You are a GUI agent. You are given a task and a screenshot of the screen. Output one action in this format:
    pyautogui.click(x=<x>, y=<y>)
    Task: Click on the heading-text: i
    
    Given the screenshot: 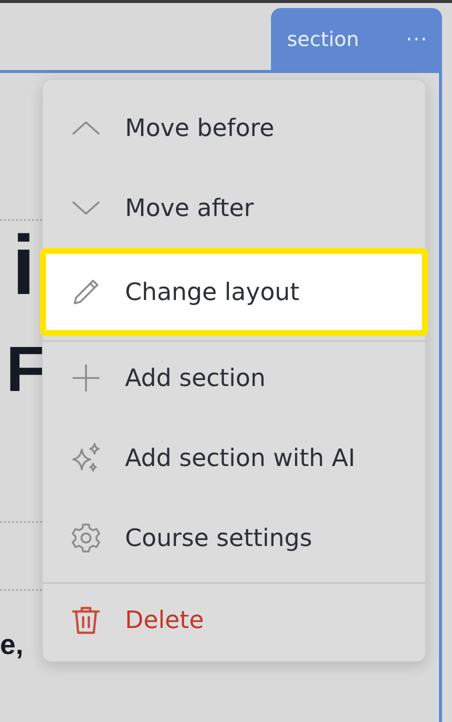 What is the action you would take?
    pyautogui.click(x=23, y=265)
    